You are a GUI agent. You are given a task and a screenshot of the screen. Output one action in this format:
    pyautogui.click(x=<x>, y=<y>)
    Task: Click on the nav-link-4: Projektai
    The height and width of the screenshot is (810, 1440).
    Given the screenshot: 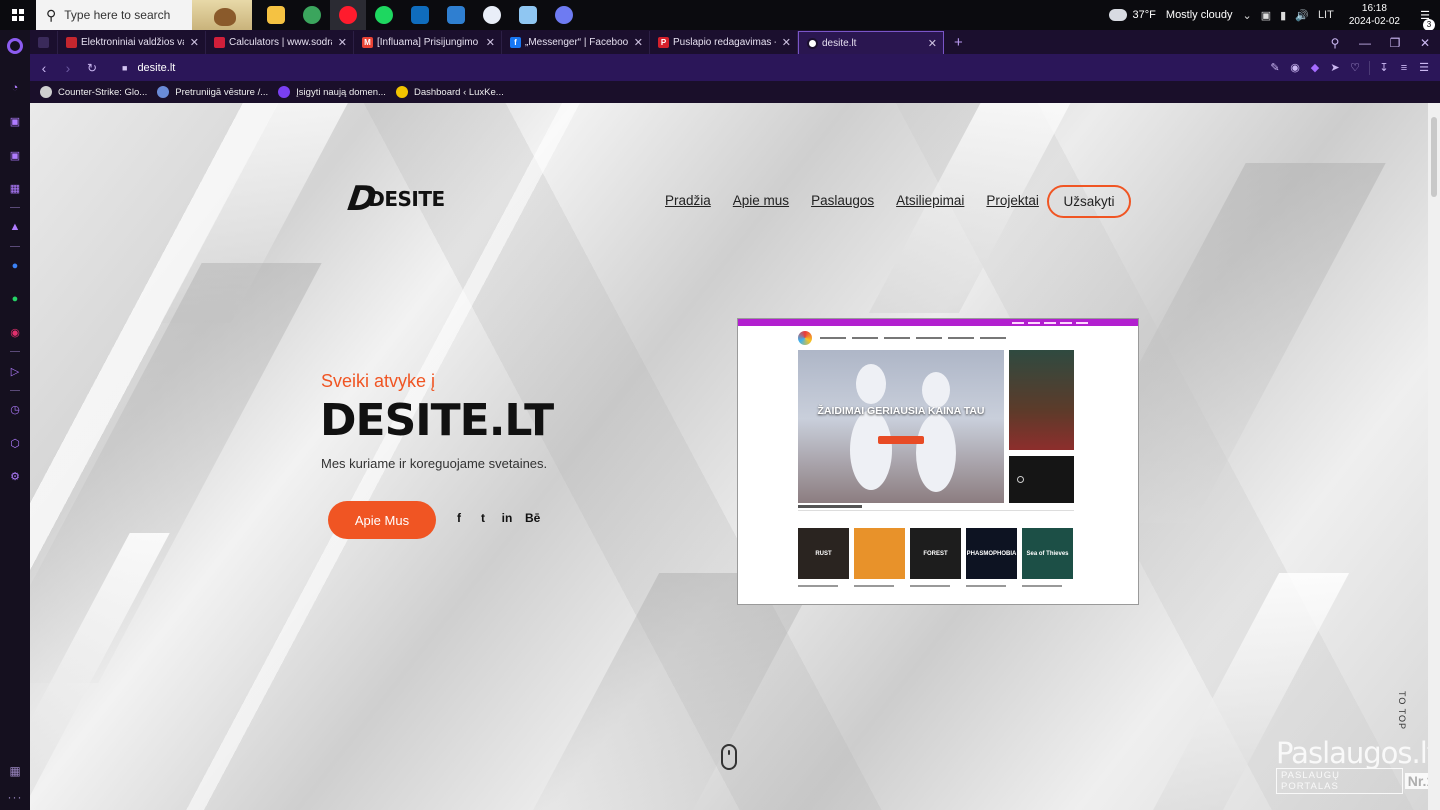 What is the action you would take?
    pyautogui.click(x=1012, y=200)
    